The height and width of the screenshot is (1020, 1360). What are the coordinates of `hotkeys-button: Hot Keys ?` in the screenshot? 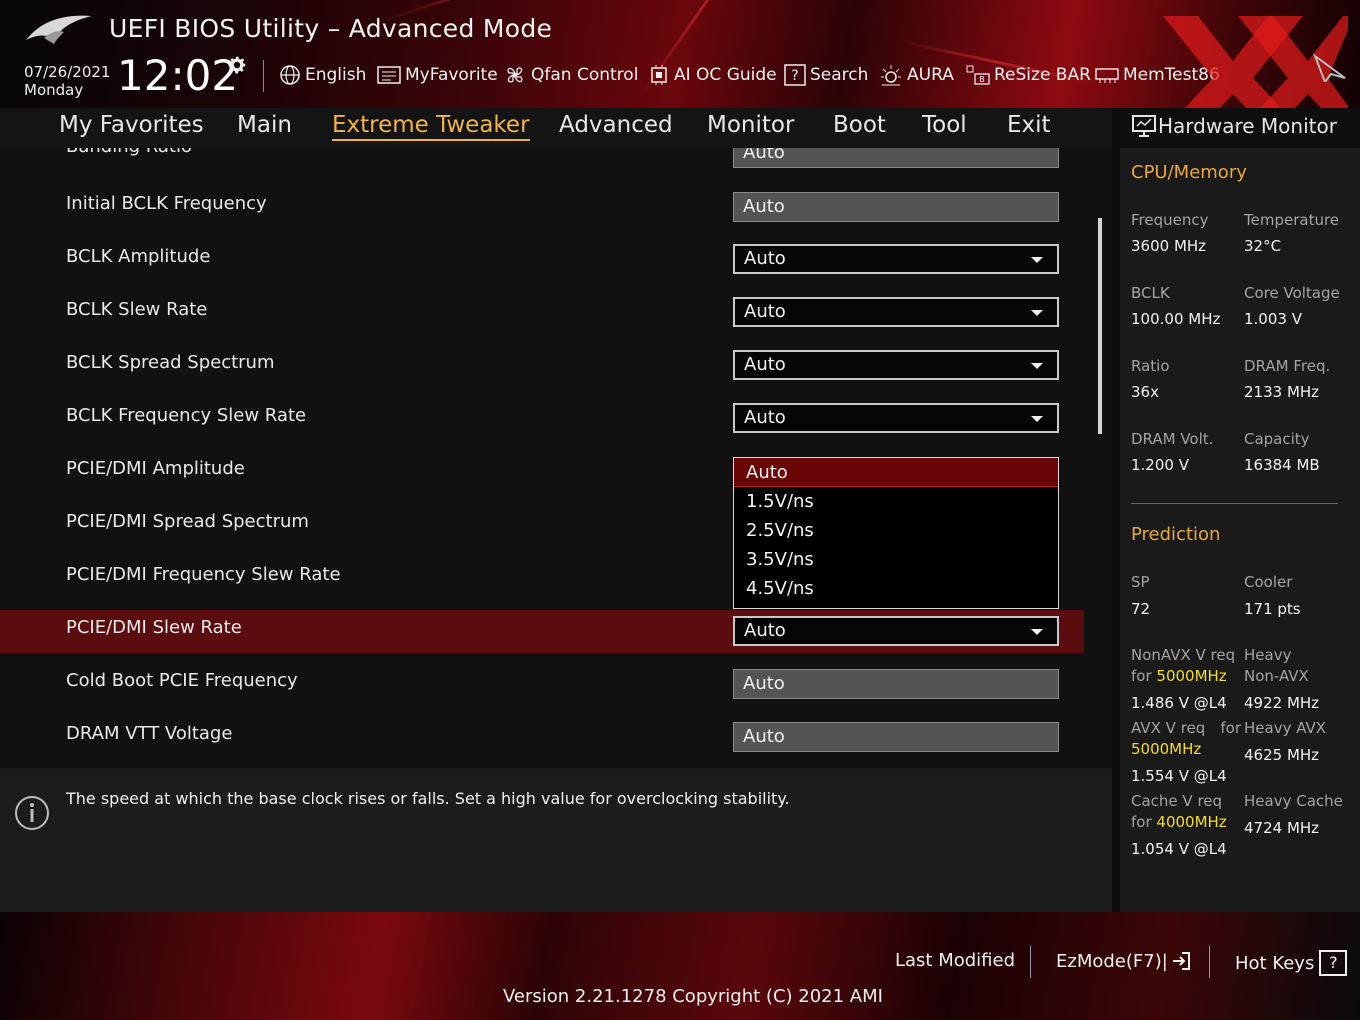 It's located at (1291, 963).